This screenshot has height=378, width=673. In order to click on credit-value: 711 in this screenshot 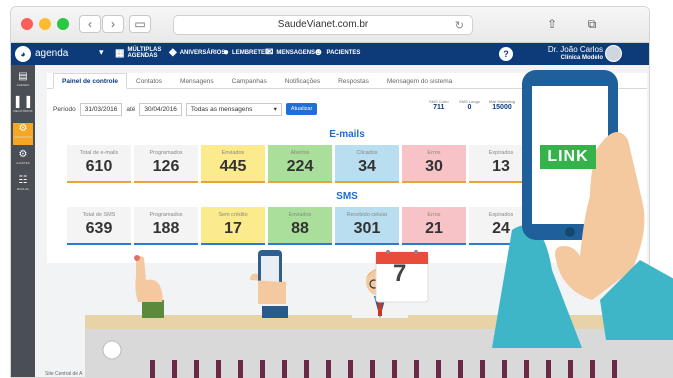, I will do `click(439, 107)`.